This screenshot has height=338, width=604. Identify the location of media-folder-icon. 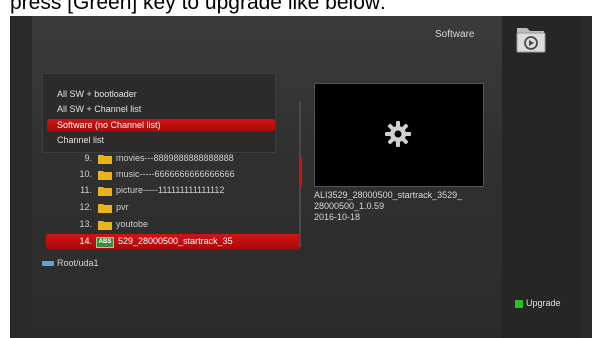
(531, 39).